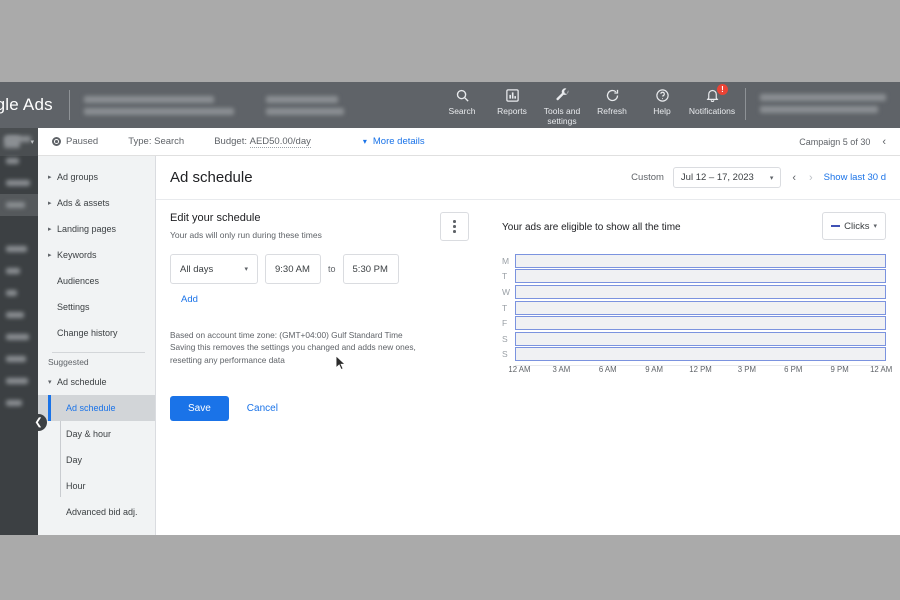 Image resolution: width=900 pixels, height=600 pixels. I want to click on sidebar-item-label: Landing pages, so click(87, 229).